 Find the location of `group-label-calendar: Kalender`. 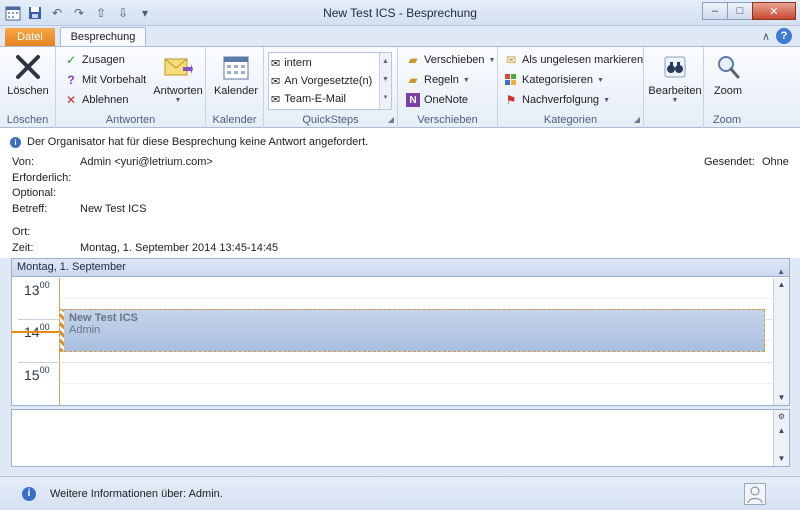

group-label-calendar: Kalender is located at coordinates (234, 120).